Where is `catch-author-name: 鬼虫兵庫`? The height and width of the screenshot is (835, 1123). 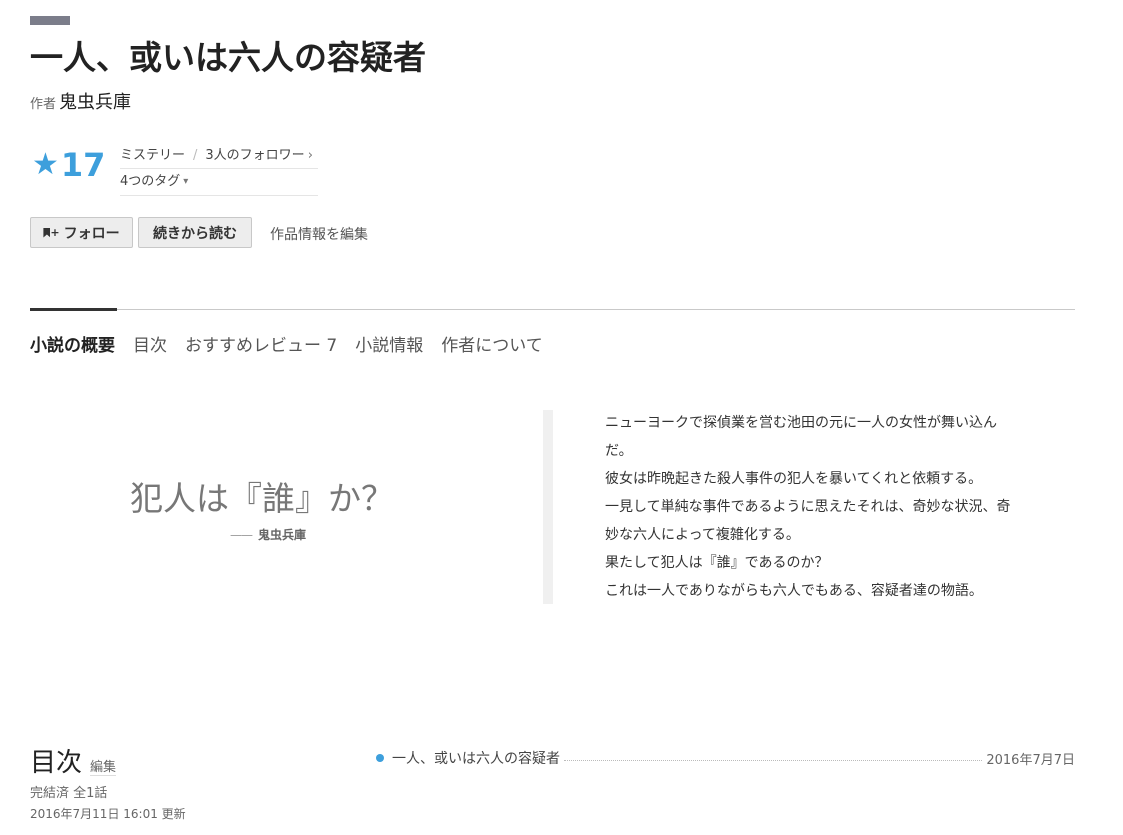
catch-author-name: 鬼虫兵庫 is located at coordinates (282, 535).